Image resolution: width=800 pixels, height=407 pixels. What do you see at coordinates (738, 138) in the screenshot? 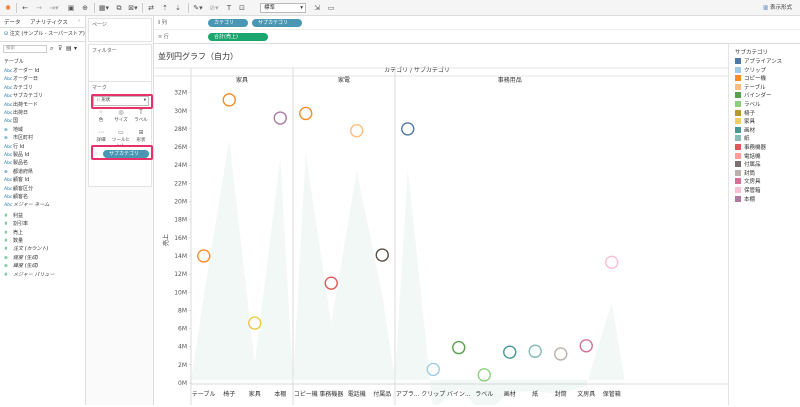
I see `legend-swatch` at bounding box center [738, 138].